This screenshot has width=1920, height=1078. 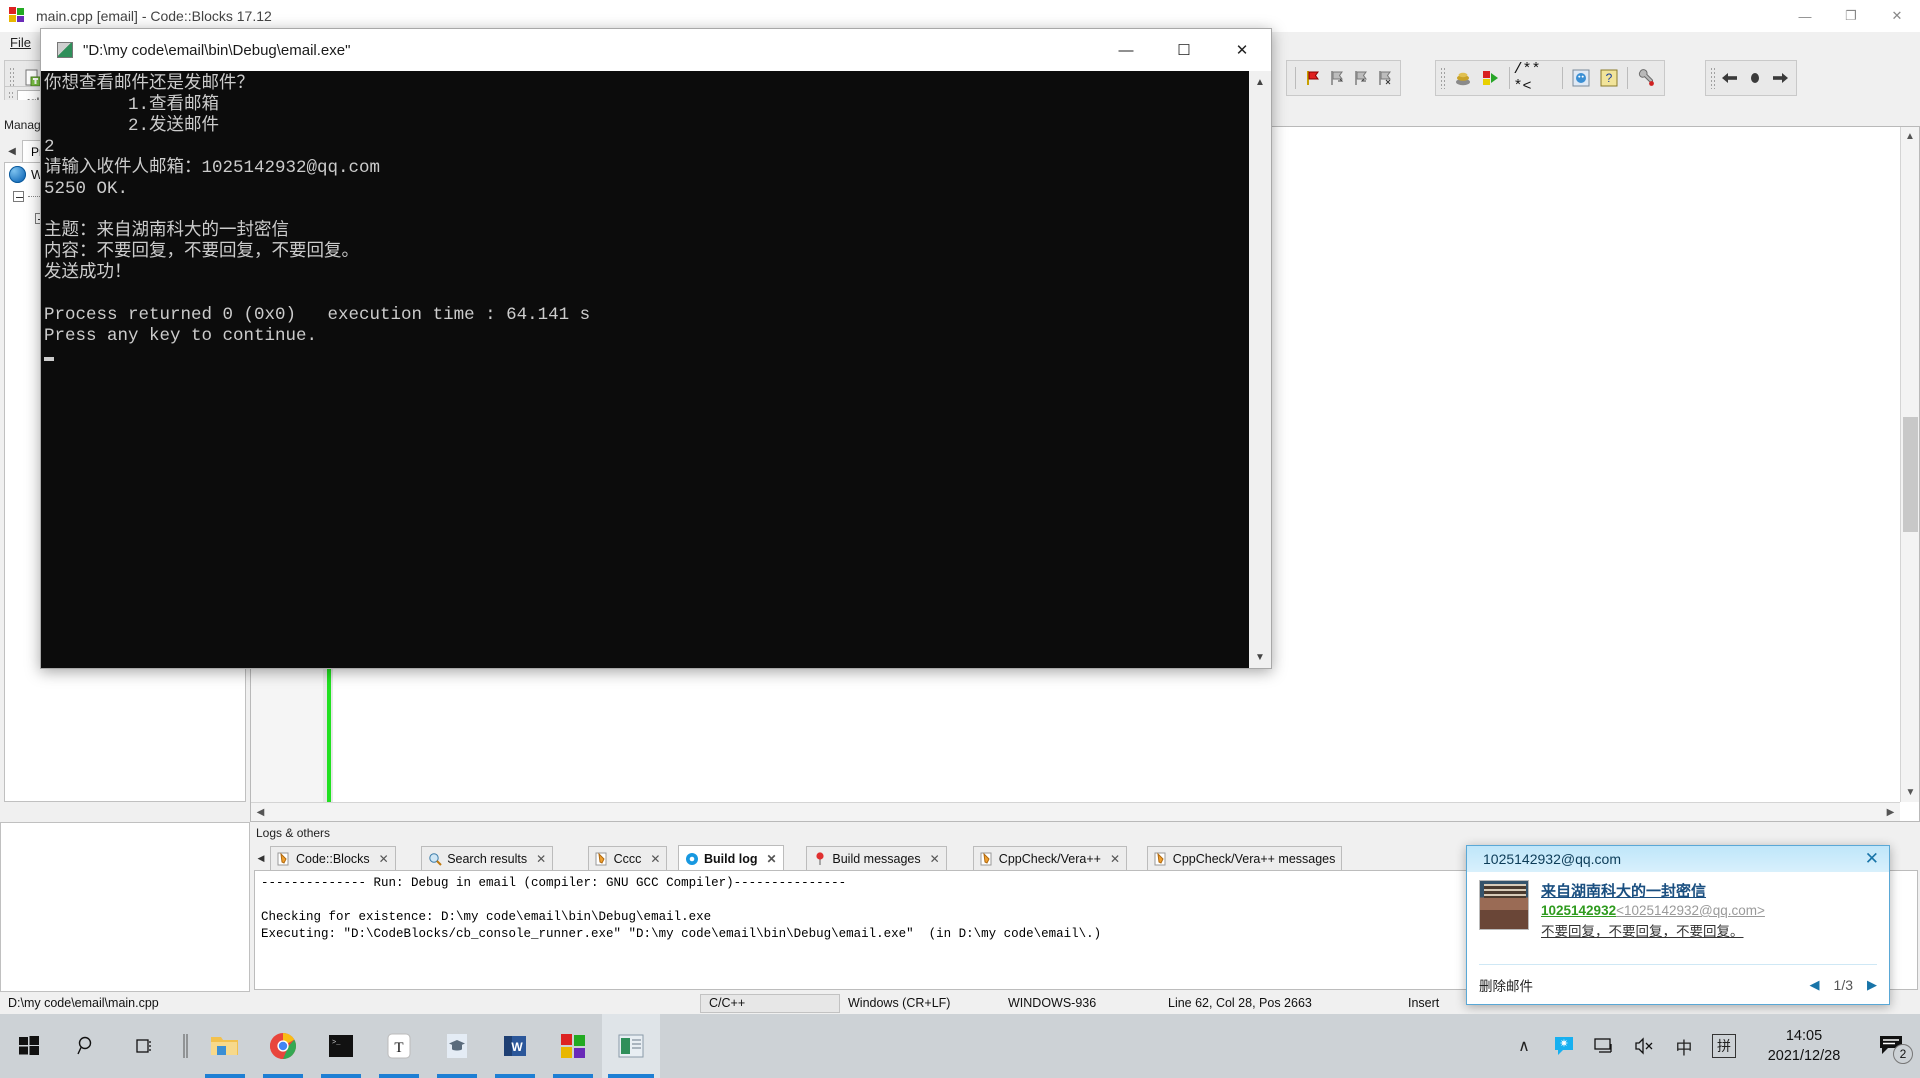 I want to click on log-tab-build-log: Build log ✕, so click(x=731, y=858).